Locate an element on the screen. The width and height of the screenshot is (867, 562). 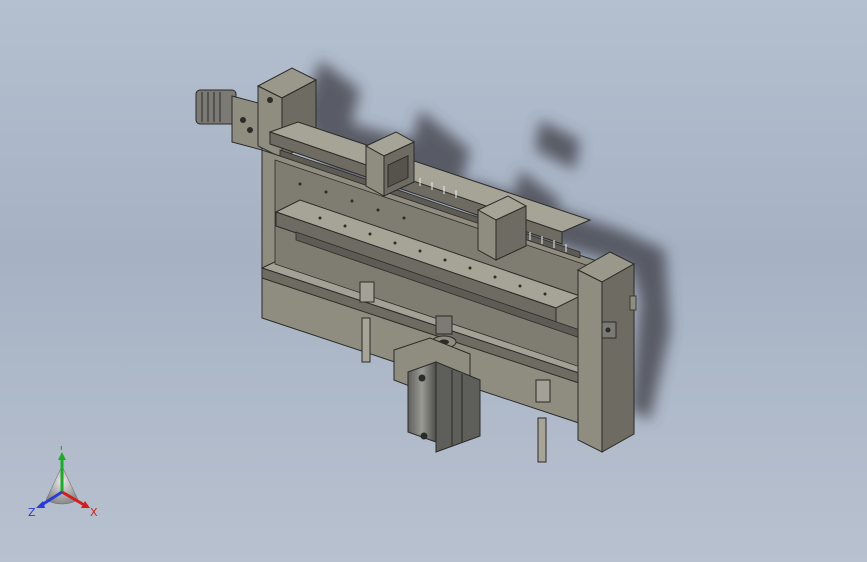
y-axis-label: Y is located at coordinates (61, 449).